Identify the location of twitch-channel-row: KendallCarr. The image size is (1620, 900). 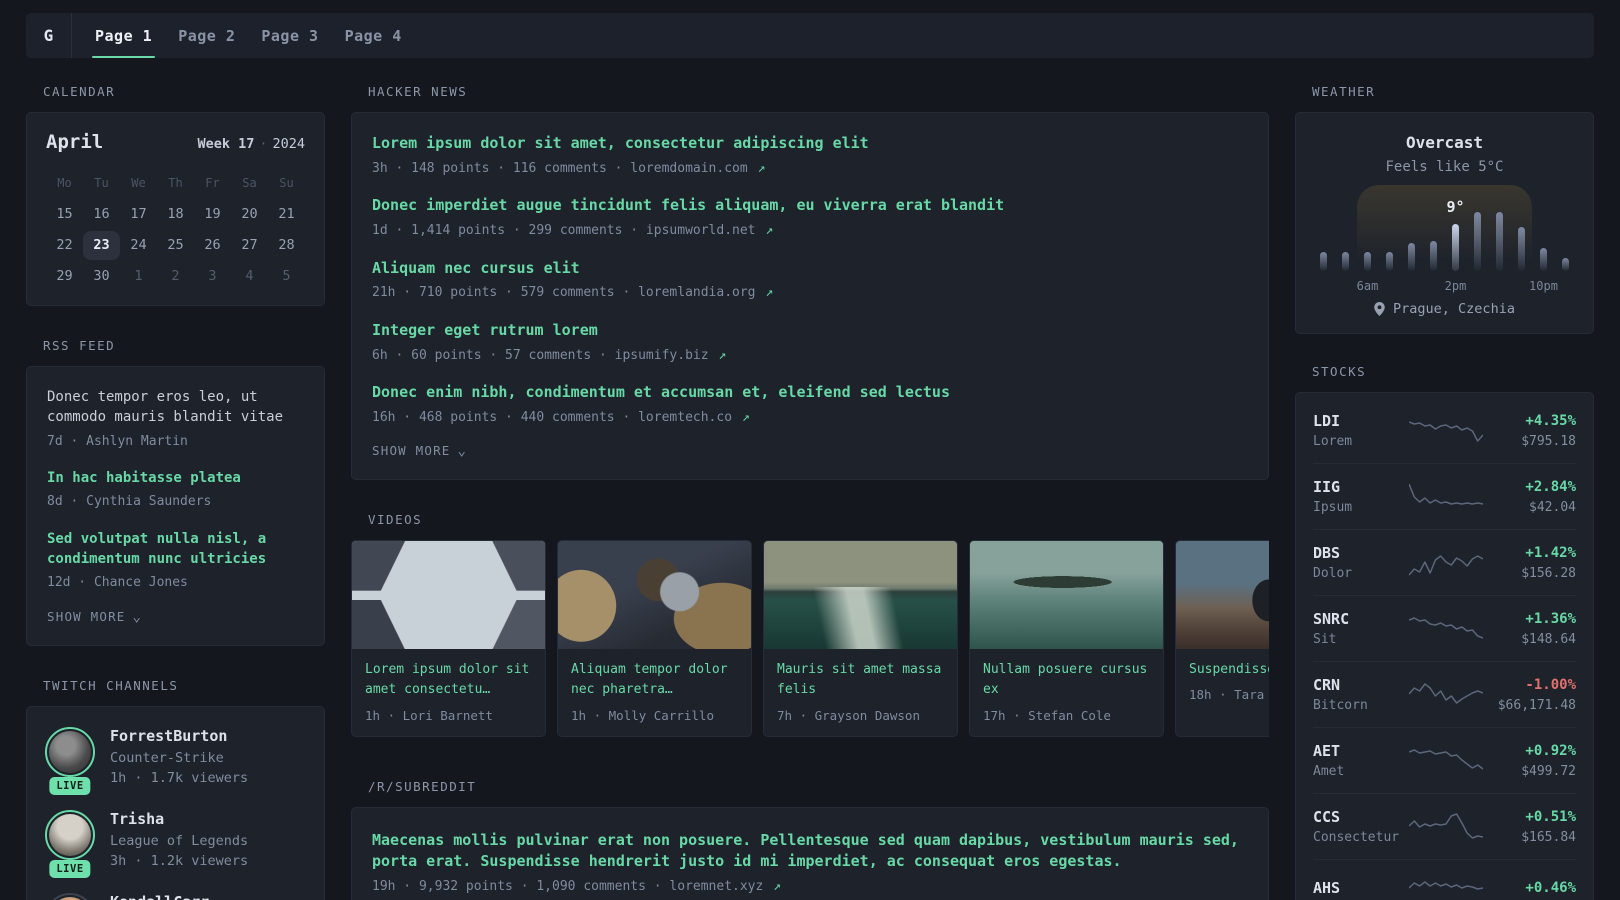
(175, 896).